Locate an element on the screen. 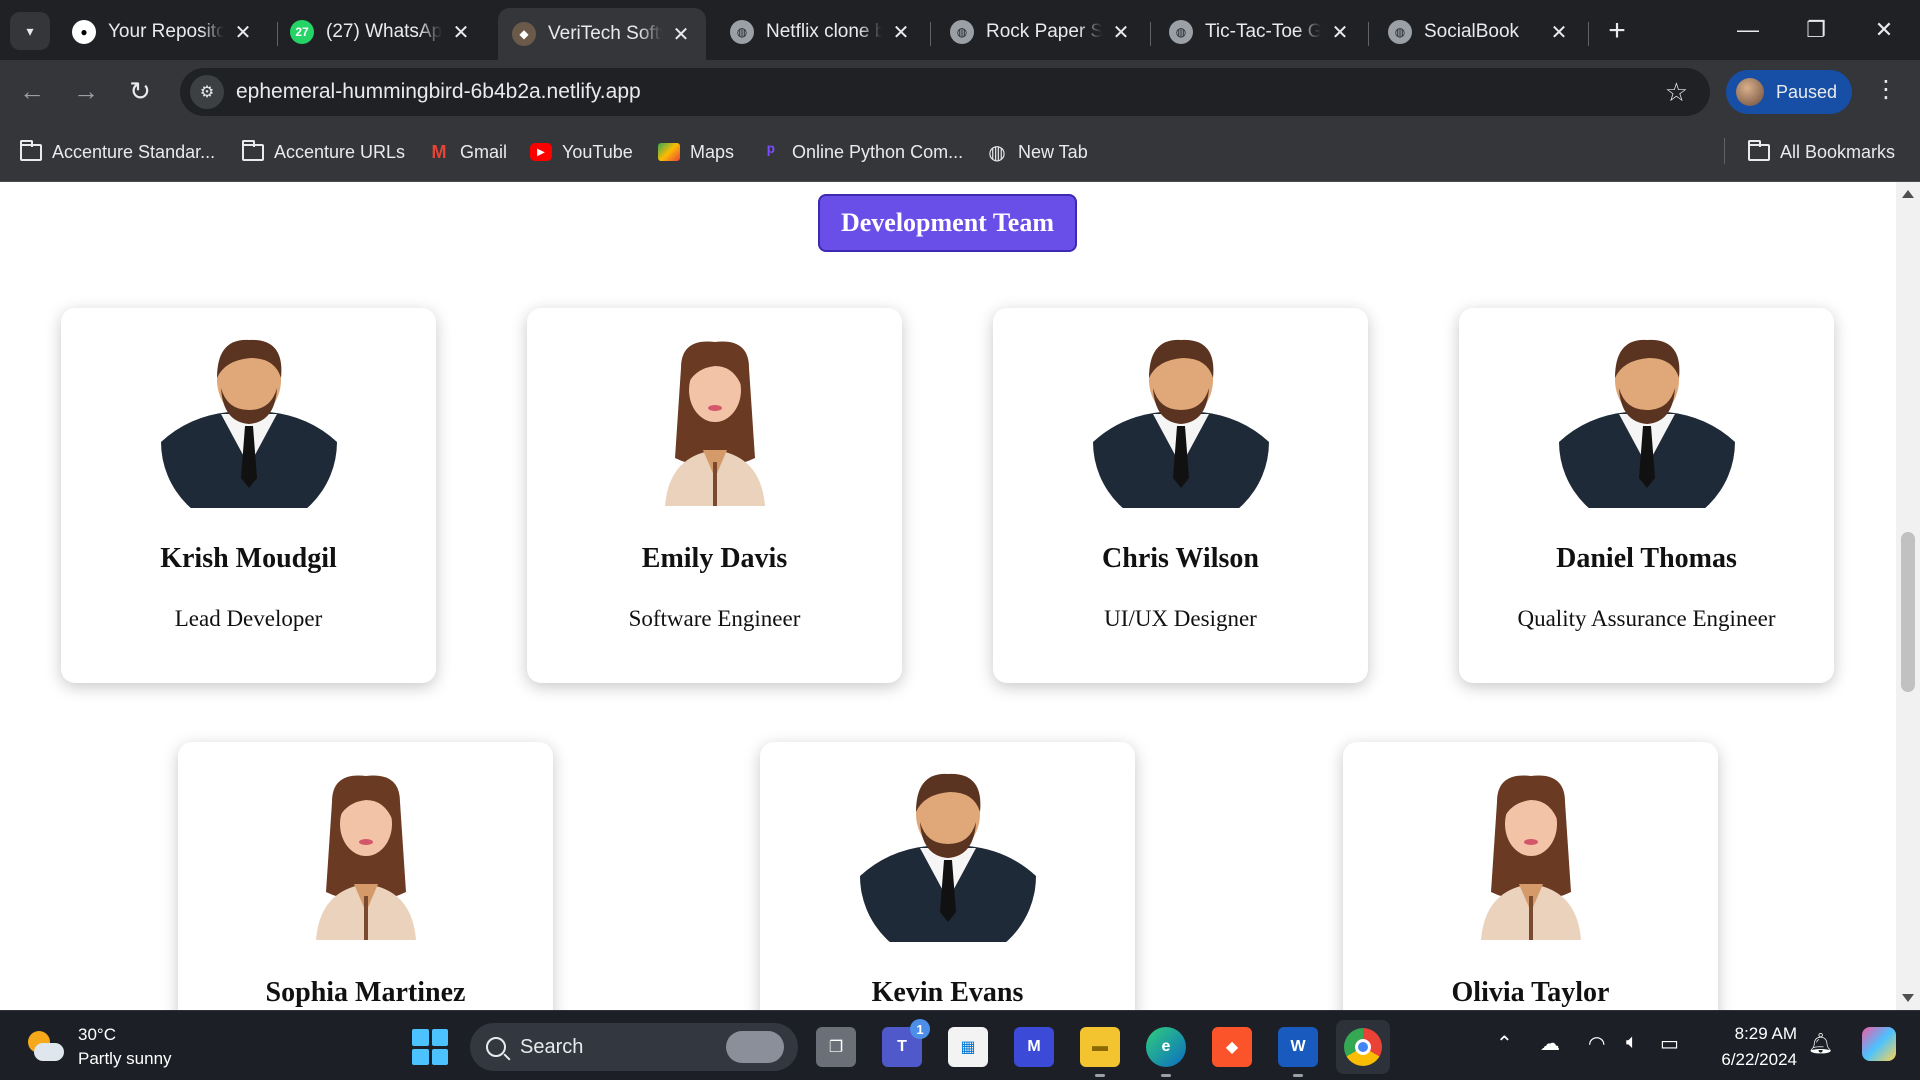  close-window-button: ✕ is located at coordinates (1884, 30).